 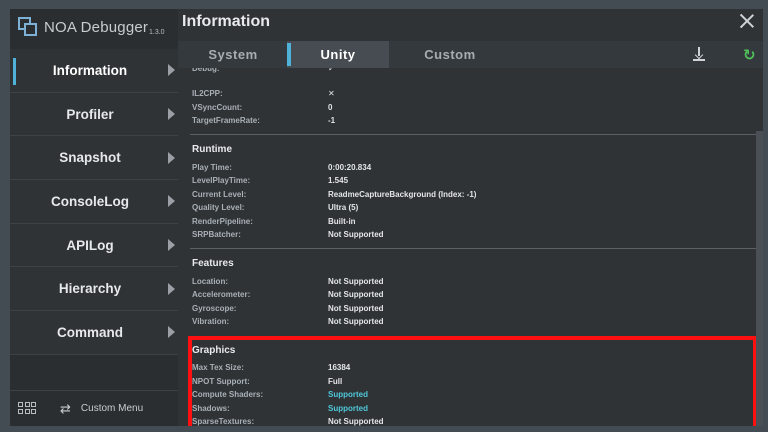 I want to click on info-row: IL2CPP: ✕, so click(x=472, y=95).